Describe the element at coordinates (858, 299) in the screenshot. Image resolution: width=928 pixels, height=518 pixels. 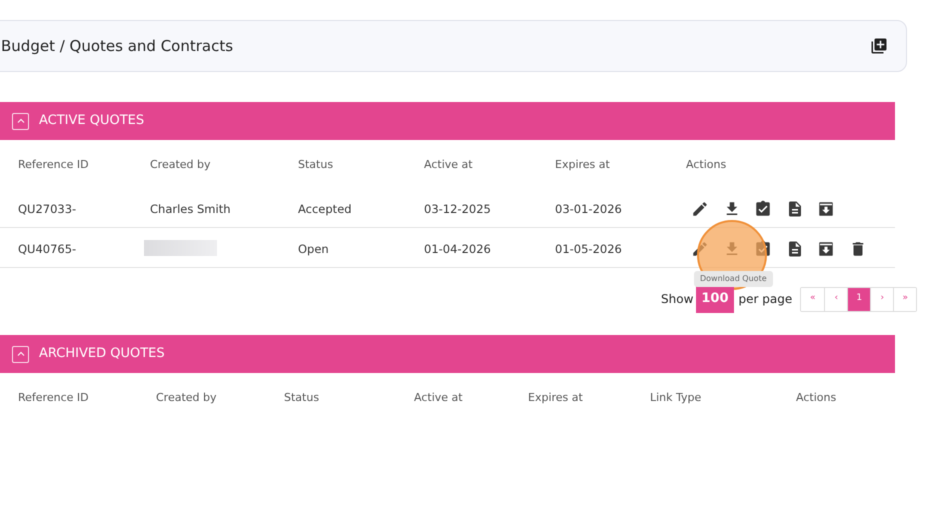
I see `pagination-button: 1` at that location.